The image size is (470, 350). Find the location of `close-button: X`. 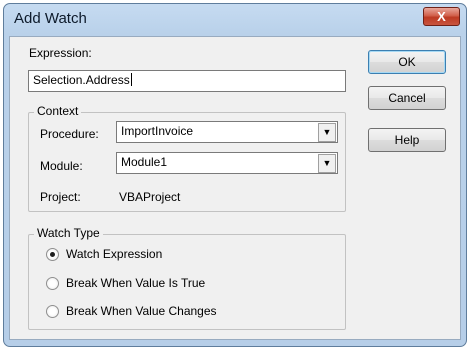

close-button: X is located at coordinates (441, 16).